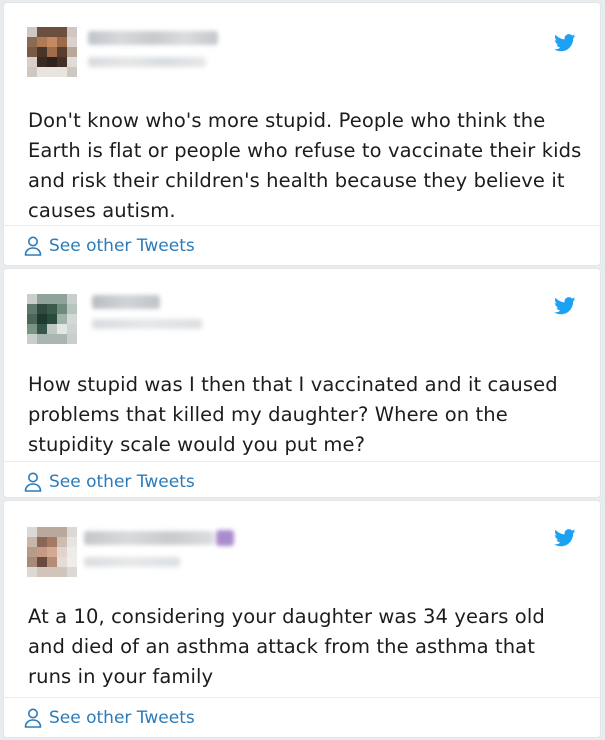 Image resolution: width=605 pixels, height=740 pixels. What do you see at coordinates (225, 538) in the screenshot?
I see `verified-badge-blurred` at bounding box center [225, 538].